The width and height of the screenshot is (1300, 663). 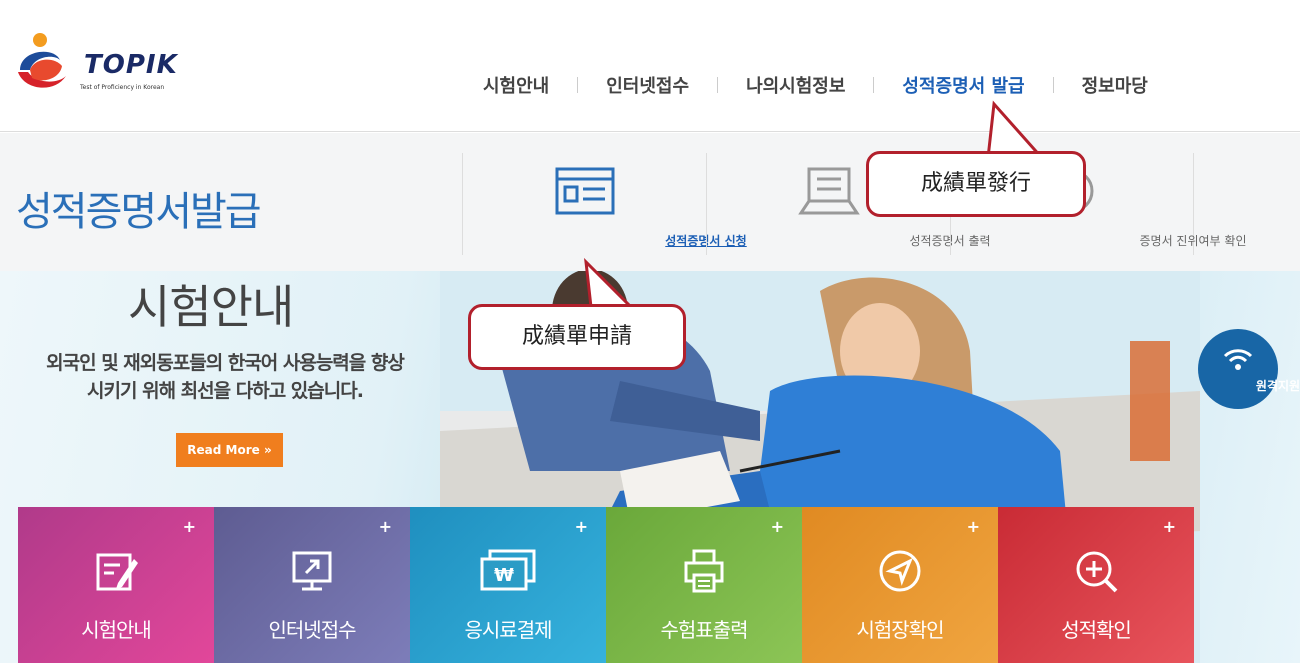 I want to click on remote-support-label: 원격지원, so click(x=1277, y=386).